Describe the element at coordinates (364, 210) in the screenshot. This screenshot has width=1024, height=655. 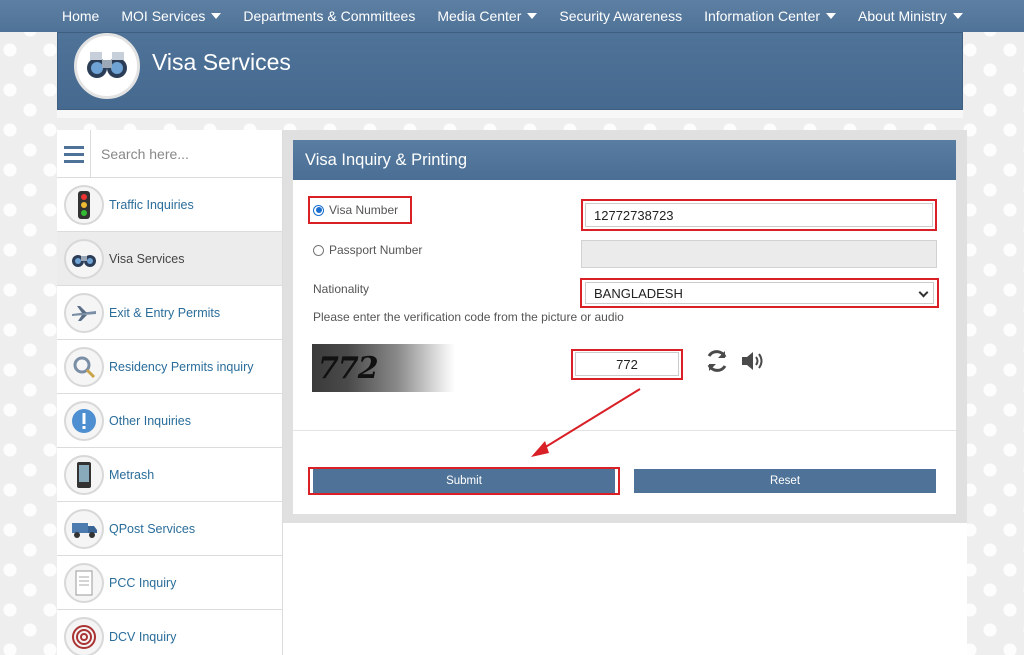
I see `visa-number-label: Visa Number` at that location.